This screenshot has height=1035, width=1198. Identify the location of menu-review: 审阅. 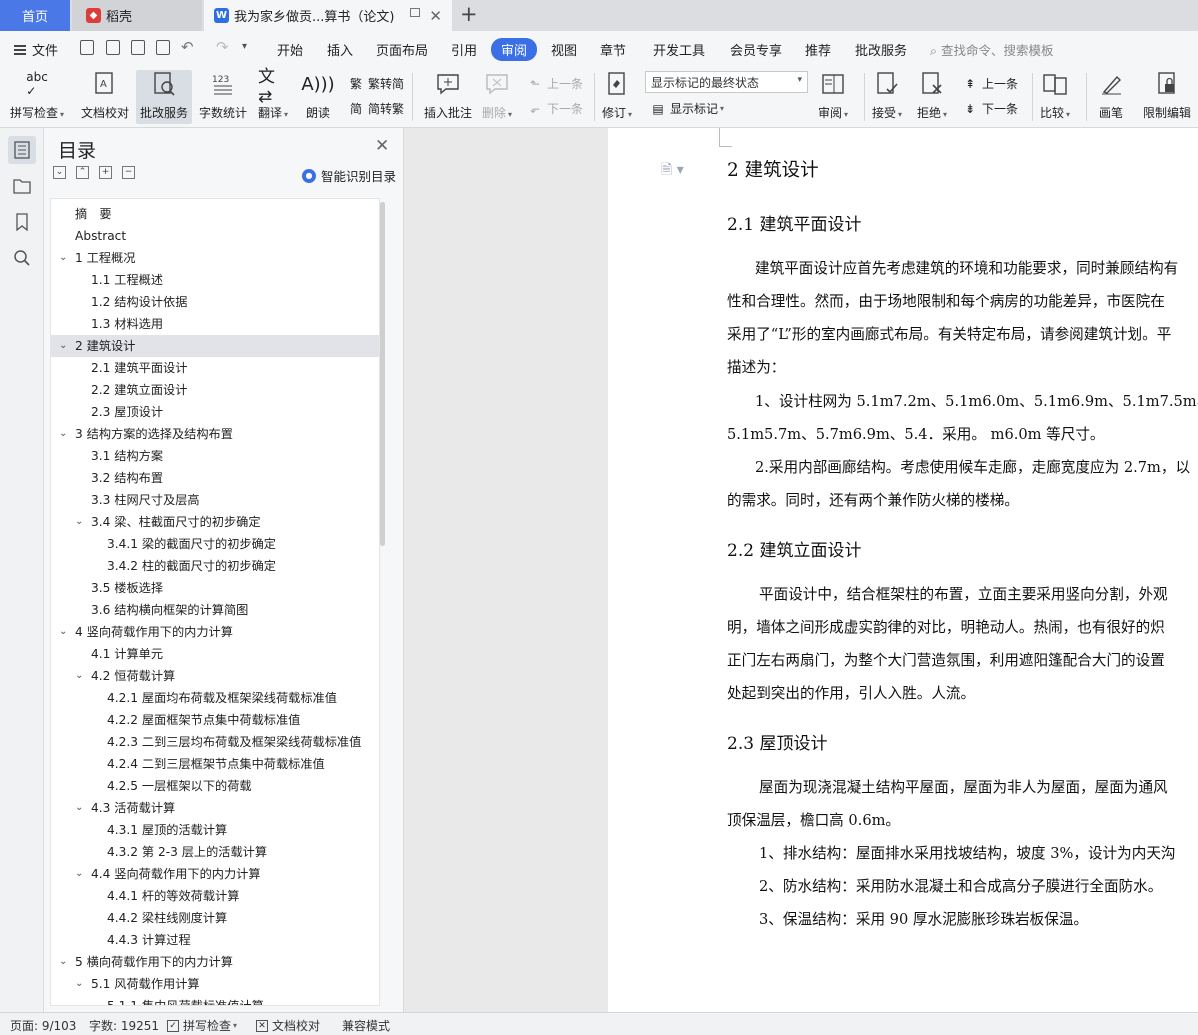
(514, 49).